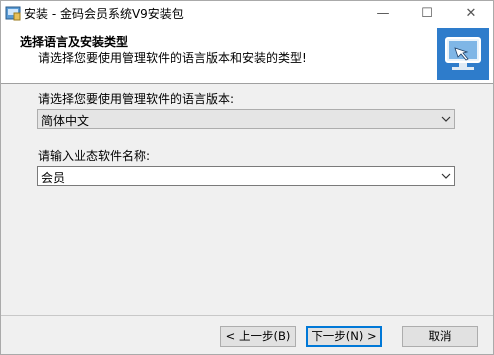 Image resolution: width=494 pixels, height=355 pixels. Describe the element at coordinates (104, 14) in the screenshot. I see `window-title: 安装 - 金码会员系统V9安装包` at that location.